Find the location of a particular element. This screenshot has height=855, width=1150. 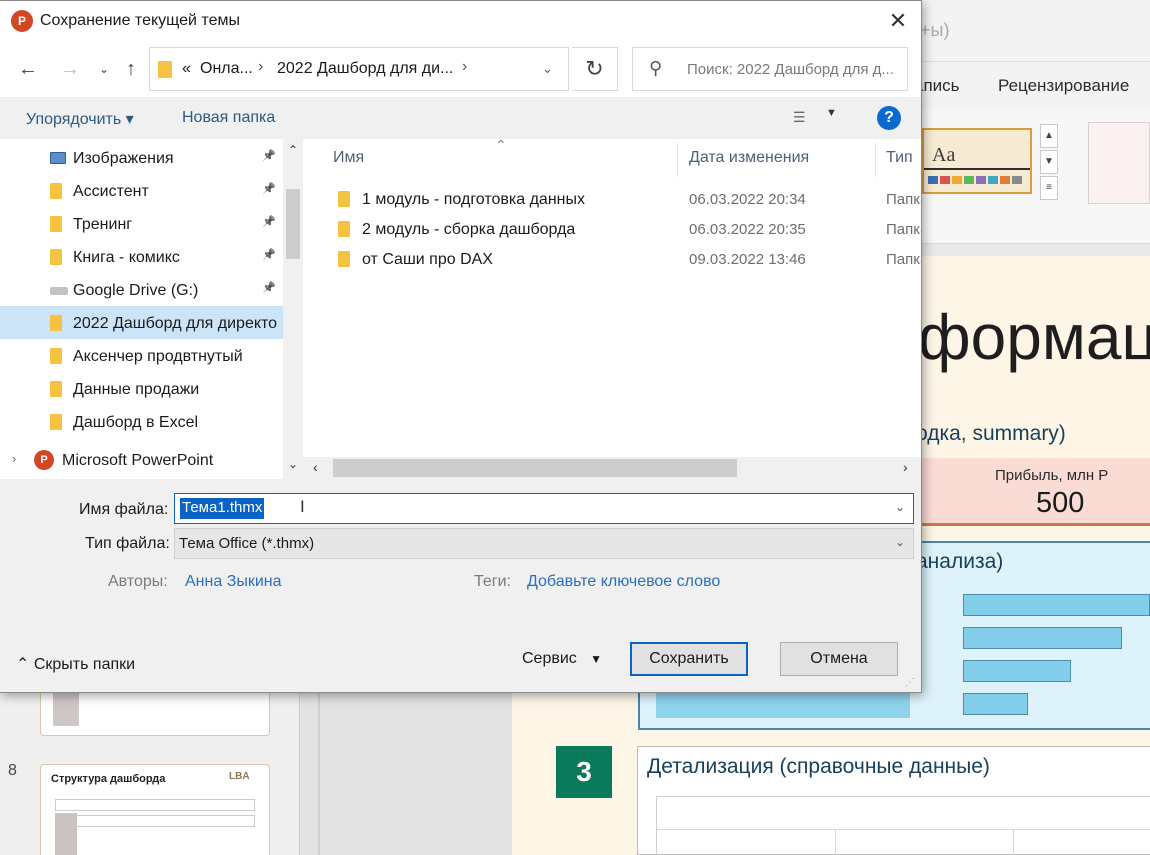

nav-item: Дашборд в Excel is located at coordinates (141, 421).